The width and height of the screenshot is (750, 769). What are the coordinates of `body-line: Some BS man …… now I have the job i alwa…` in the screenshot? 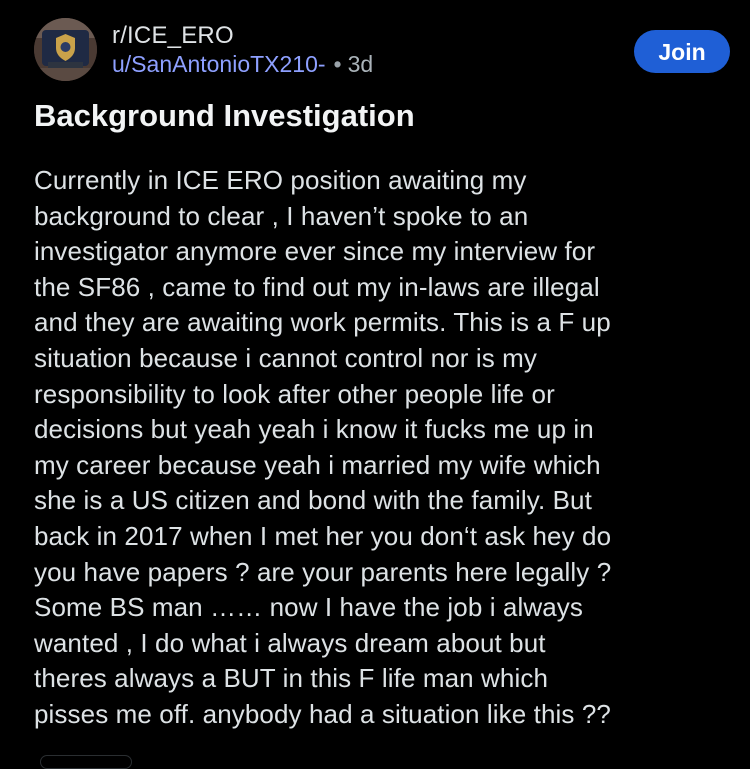 It's located at (309, 607).